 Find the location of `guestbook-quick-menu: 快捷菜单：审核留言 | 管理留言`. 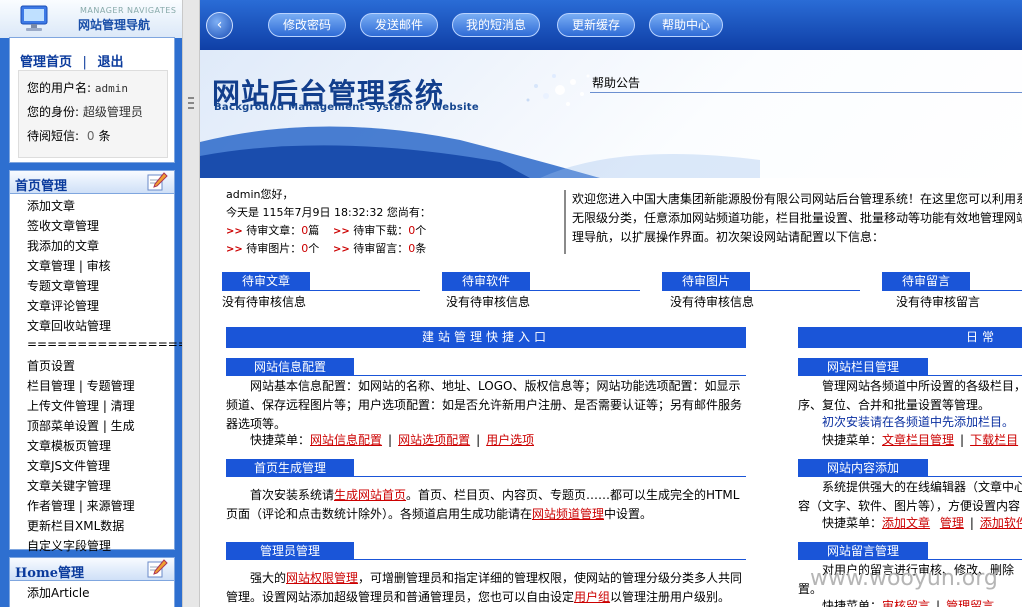

guestbook-quick-menu: 快捷菜单：审核留言 | 管理留言 is located at coordinates (922, 602).